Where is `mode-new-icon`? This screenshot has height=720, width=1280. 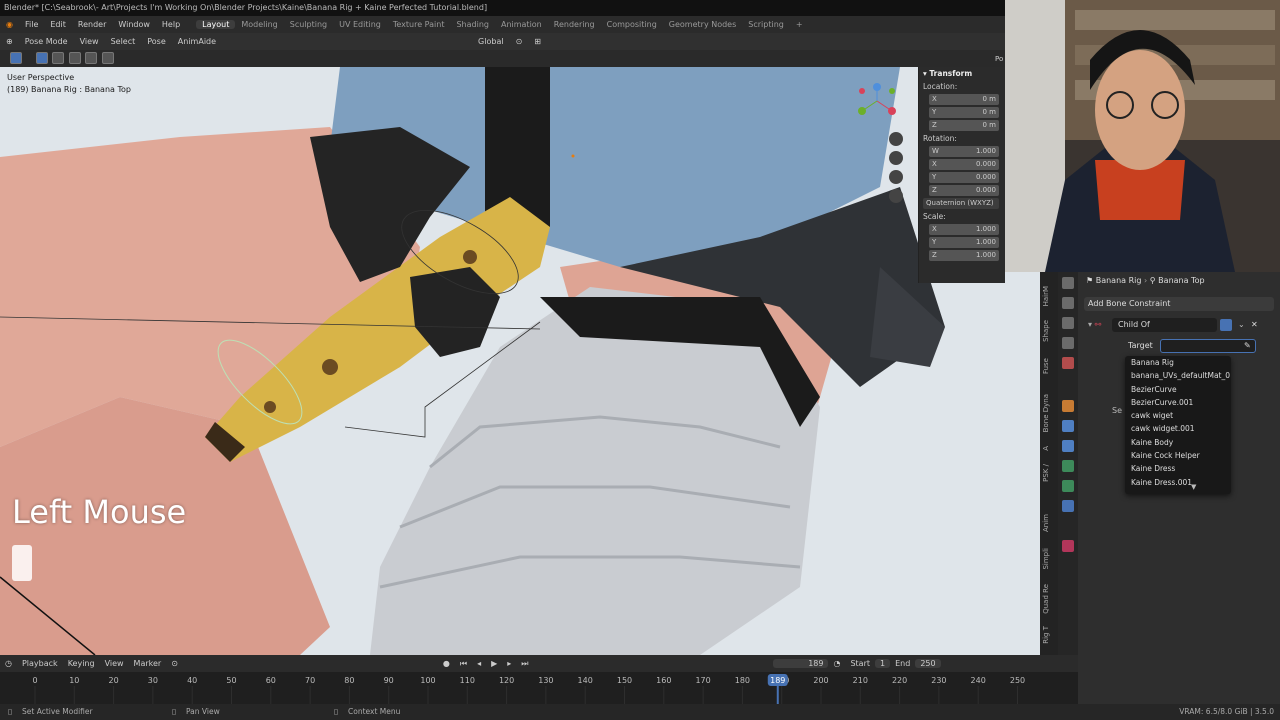 mode-new-icon is located at coordinates (41, 58).